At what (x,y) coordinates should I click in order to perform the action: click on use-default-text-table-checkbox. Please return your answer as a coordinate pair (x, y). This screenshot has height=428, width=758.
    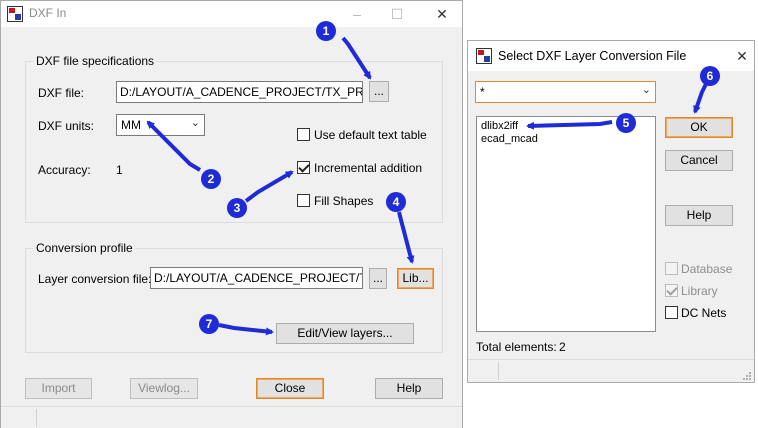
    Looking at the image, I should click on (303, 134).